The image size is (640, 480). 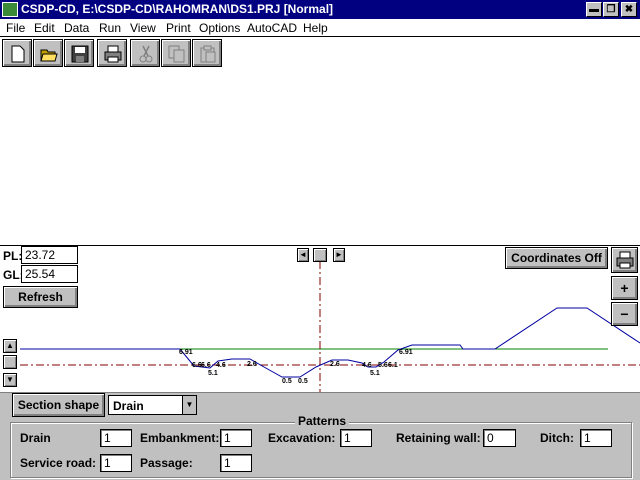 I want to click on drain-field: 1, so click(x=116, y=438).